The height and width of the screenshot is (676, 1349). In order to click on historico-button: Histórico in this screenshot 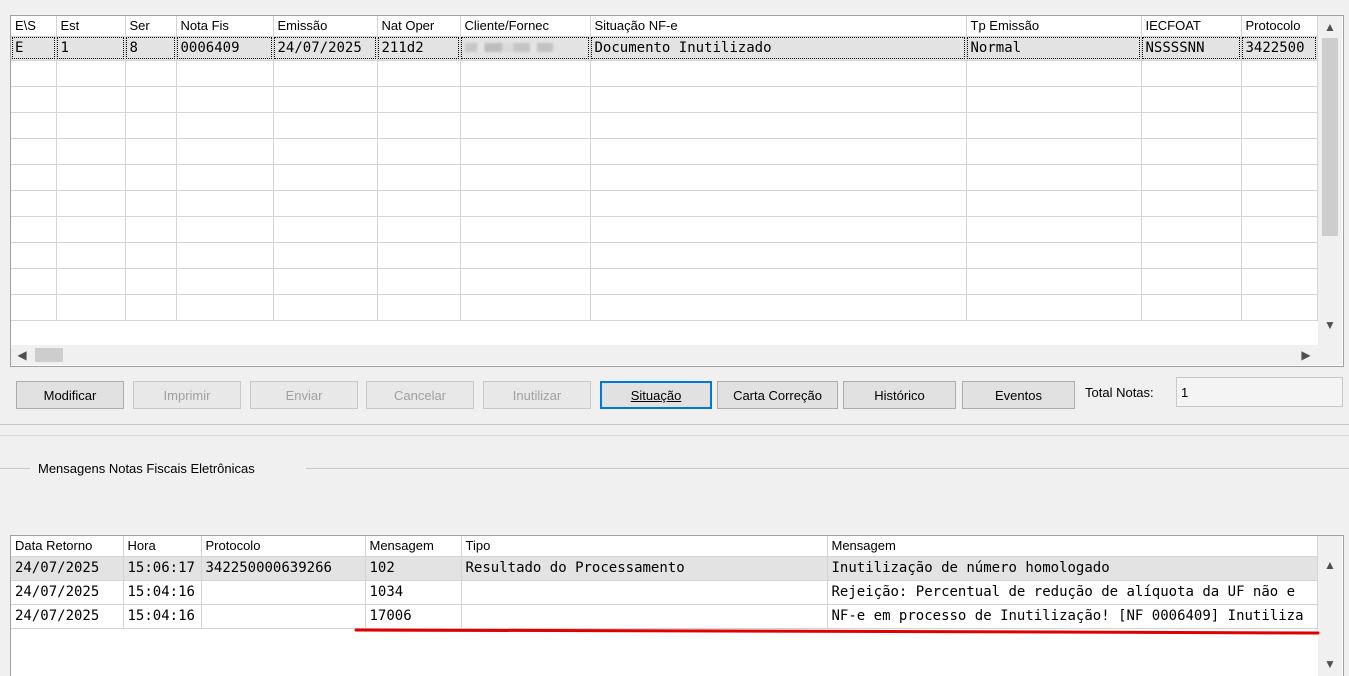, I will do `click(899, 395)`.